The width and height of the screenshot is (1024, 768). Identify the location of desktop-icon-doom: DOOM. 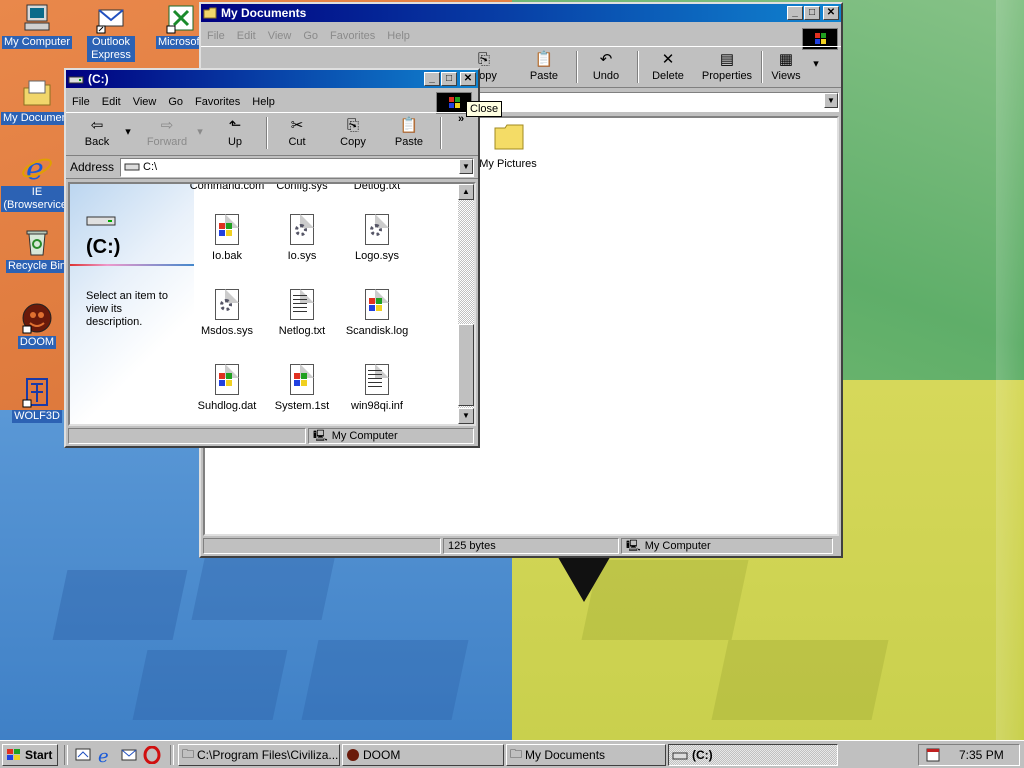
(37, 325).